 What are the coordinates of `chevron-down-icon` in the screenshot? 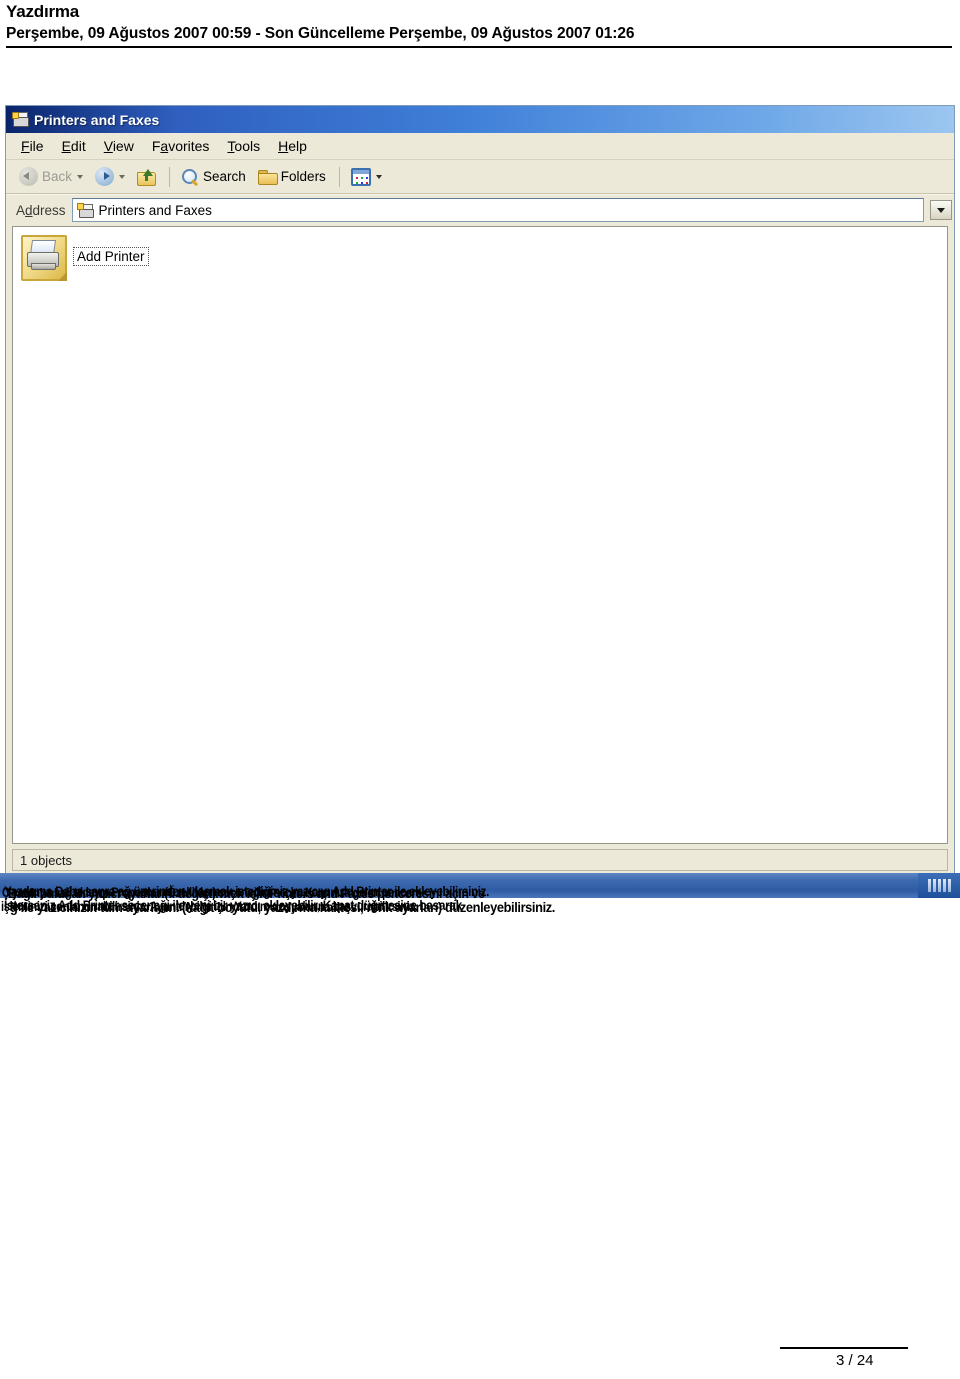 It's located at (941, 210).